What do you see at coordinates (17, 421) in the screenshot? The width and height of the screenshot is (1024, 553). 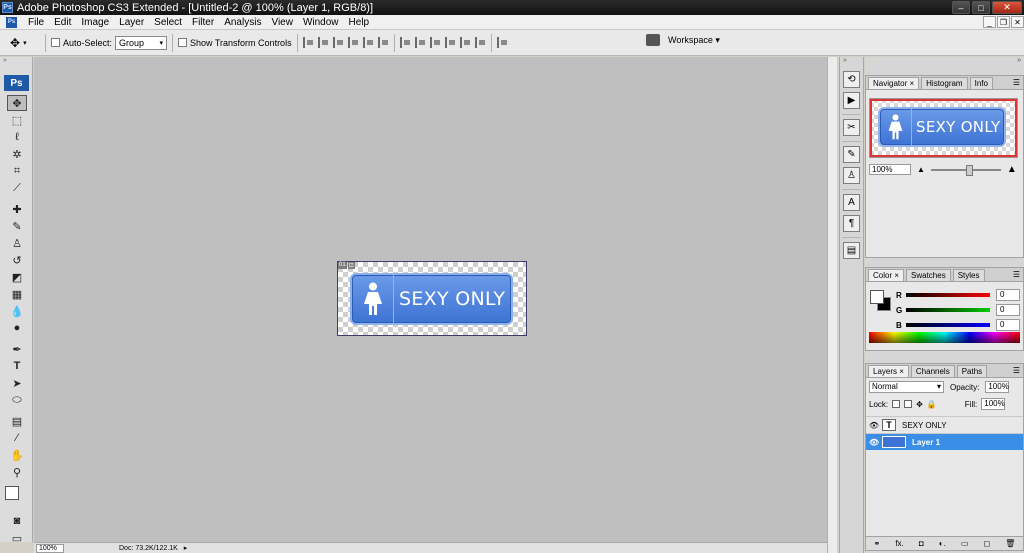 I see `notes-tool-icon: ▤` at bounding box center [17, 421].